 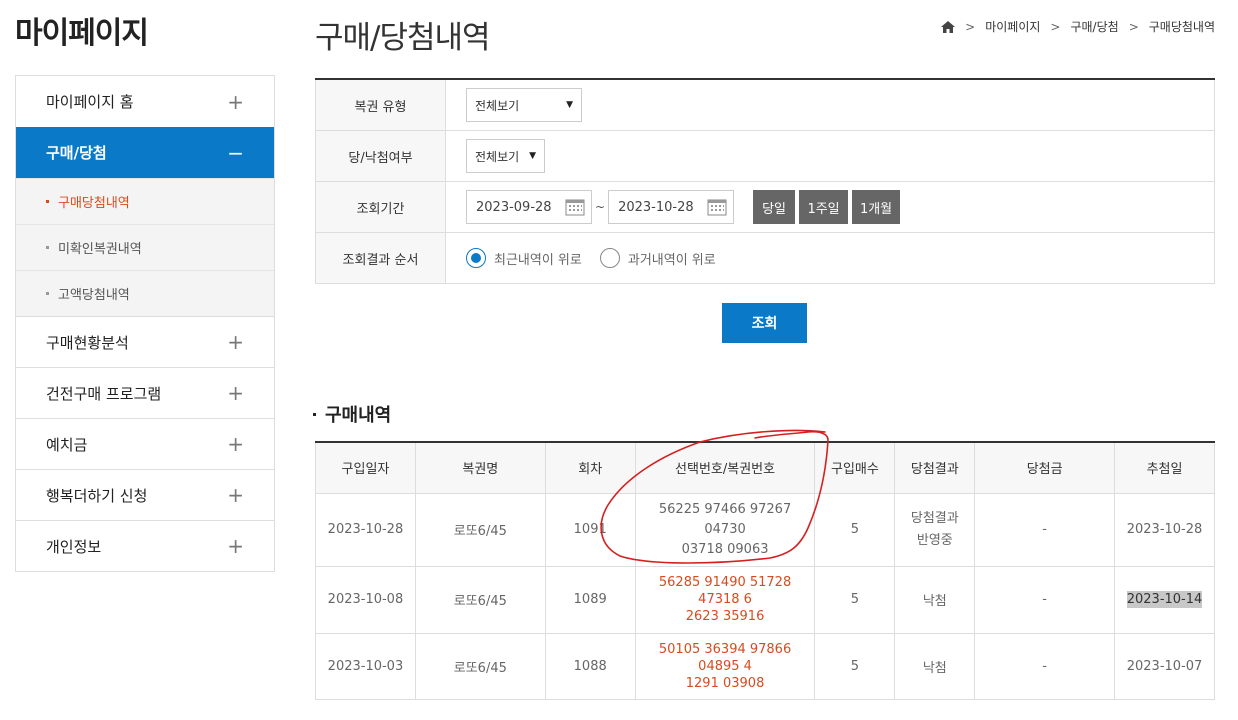 I want to click on sidebar-item-label: 마이페이지 홈, so click(x=90, y=102).